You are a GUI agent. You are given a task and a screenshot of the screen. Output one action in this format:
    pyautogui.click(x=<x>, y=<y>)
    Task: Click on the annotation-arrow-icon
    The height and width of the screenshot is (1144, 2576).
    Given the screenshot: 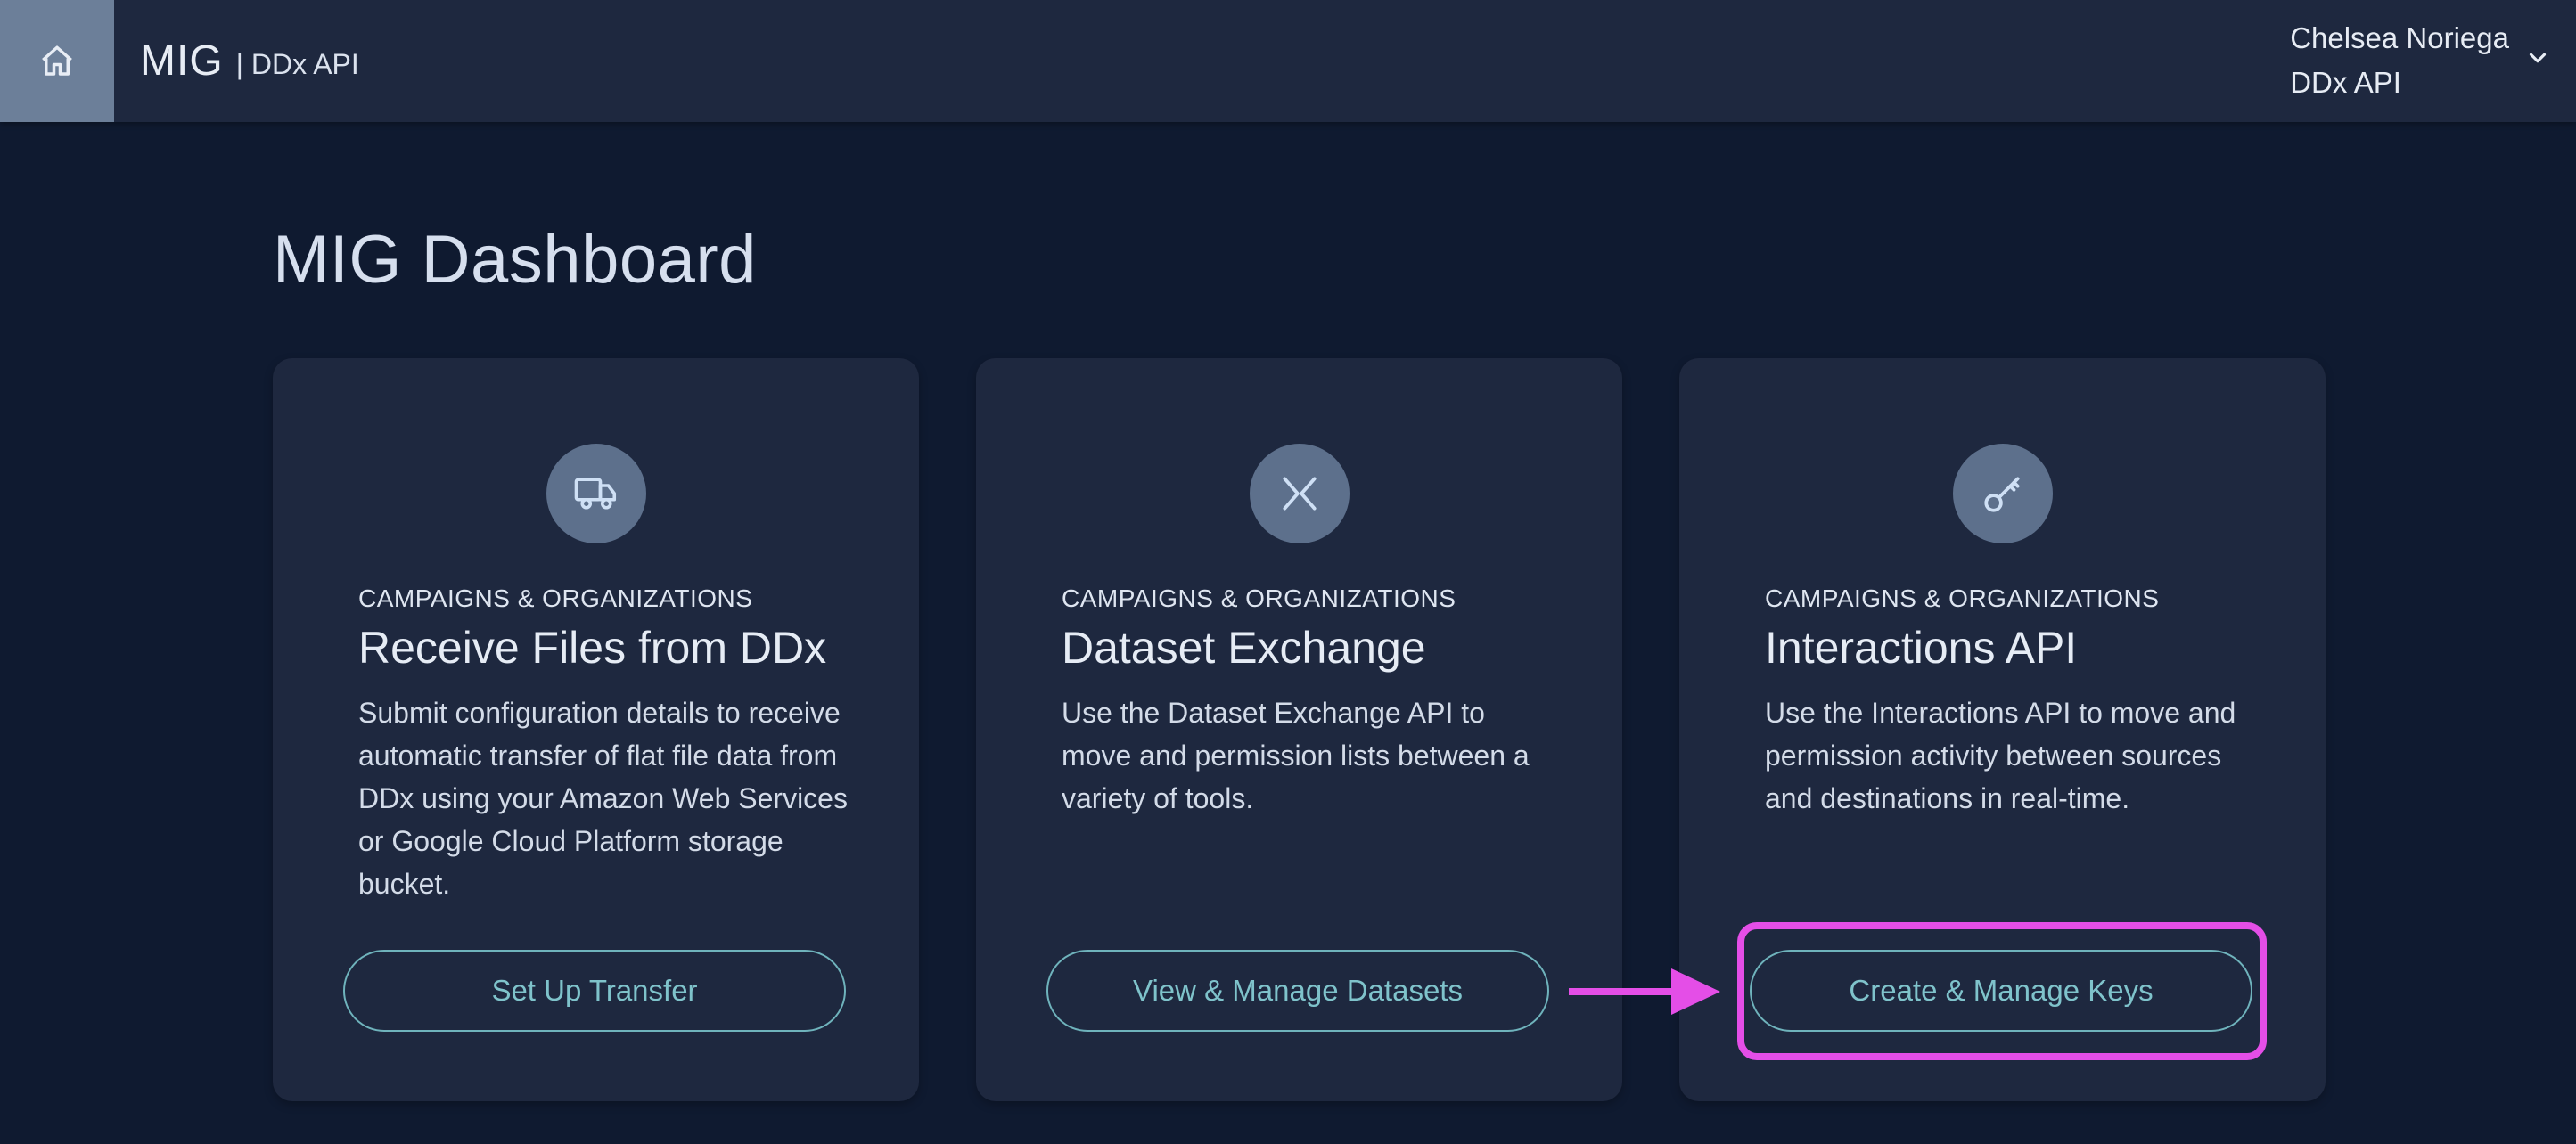 What is the action you would take?
    pyautogui.click(x=1645, y=991)
    